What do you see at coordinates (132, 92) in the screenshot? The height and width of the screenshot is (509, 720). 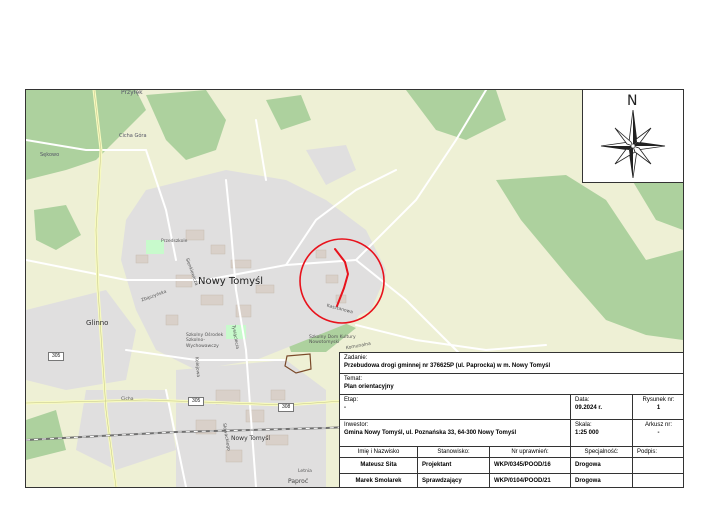 I see `place-label: Przyłęk` at bounding box center [132, 92].